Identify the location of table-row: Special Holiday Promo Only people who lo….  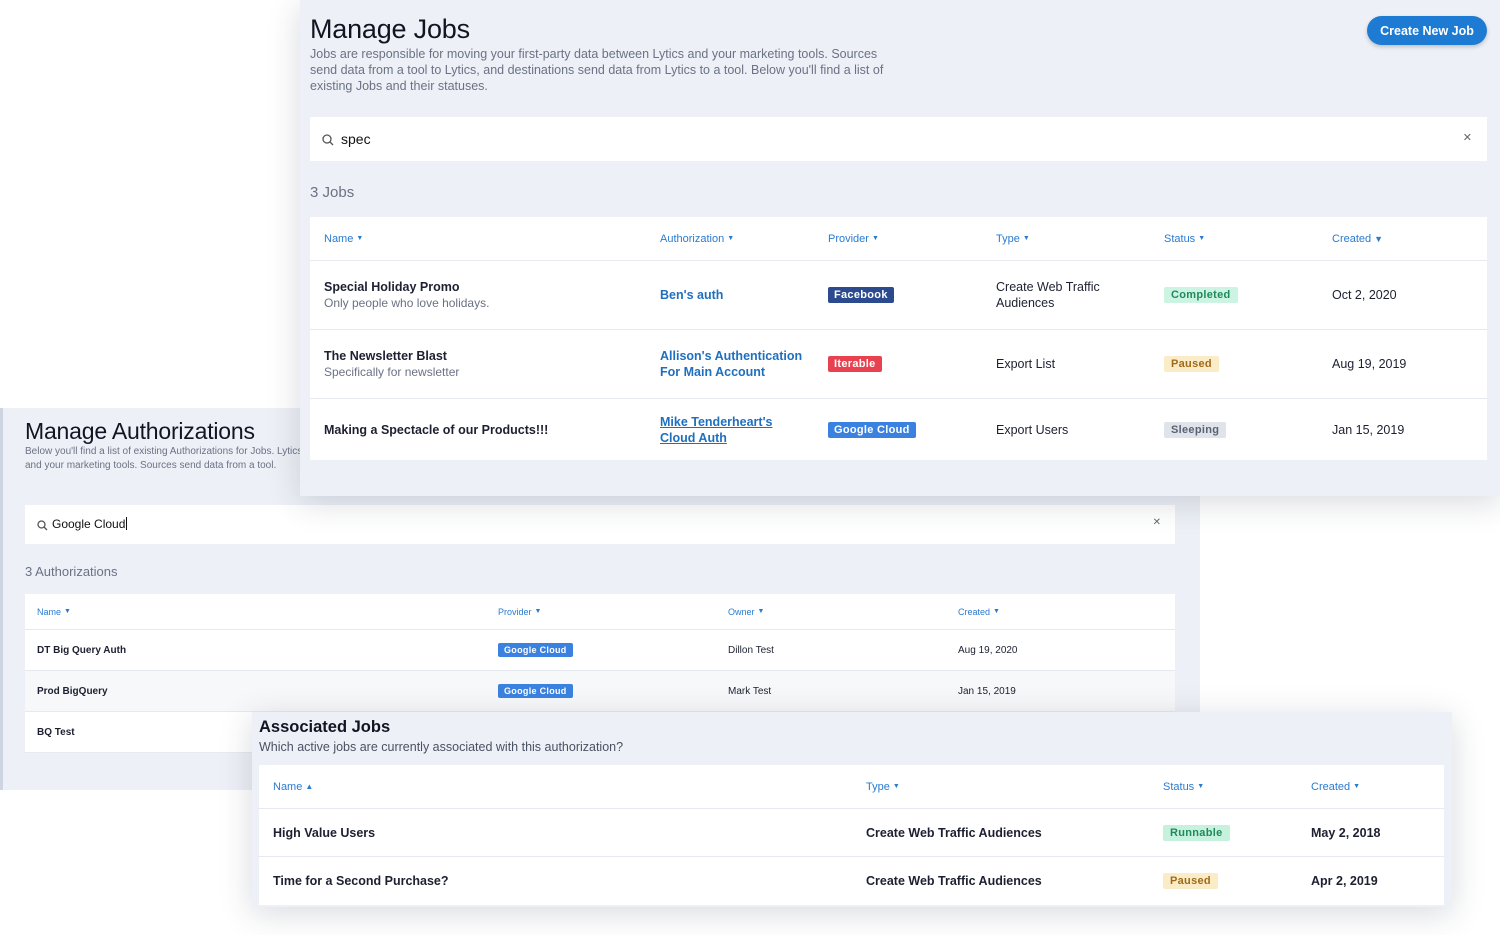
(898, 295).